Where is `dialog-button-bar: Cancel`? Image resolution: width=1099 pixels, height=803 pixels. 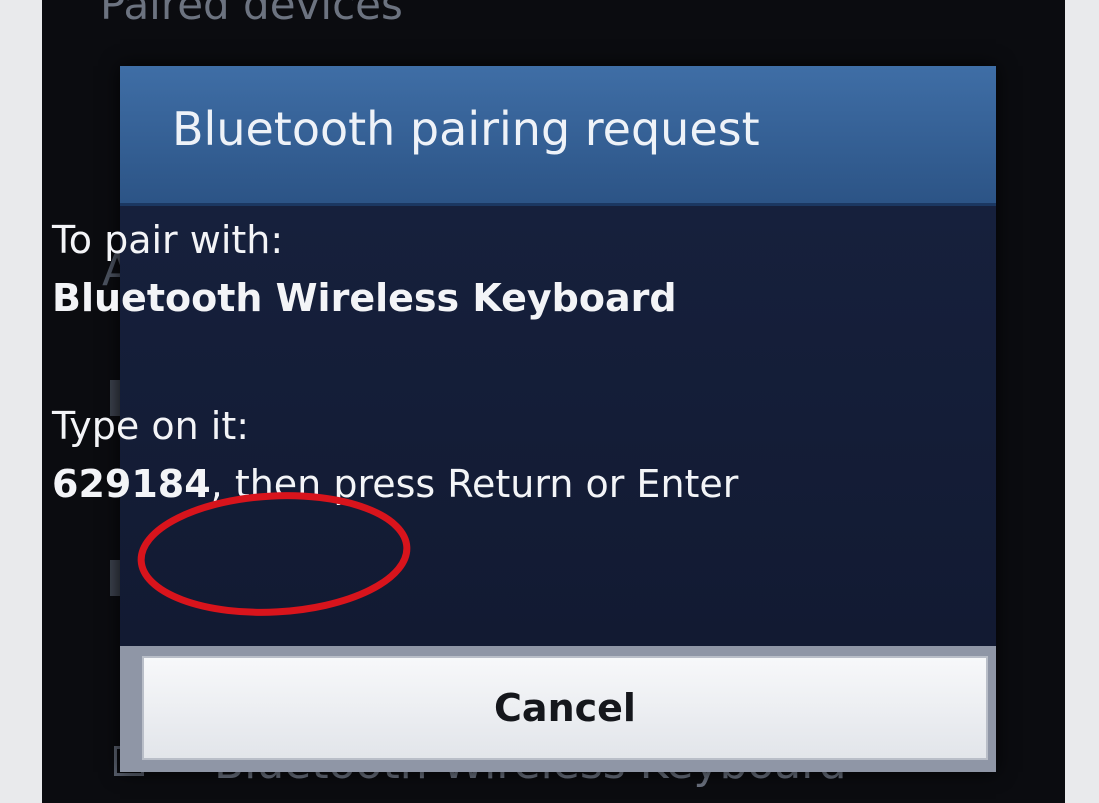
dialog-button-bar: Cancel is located at coordinates (558, 709).